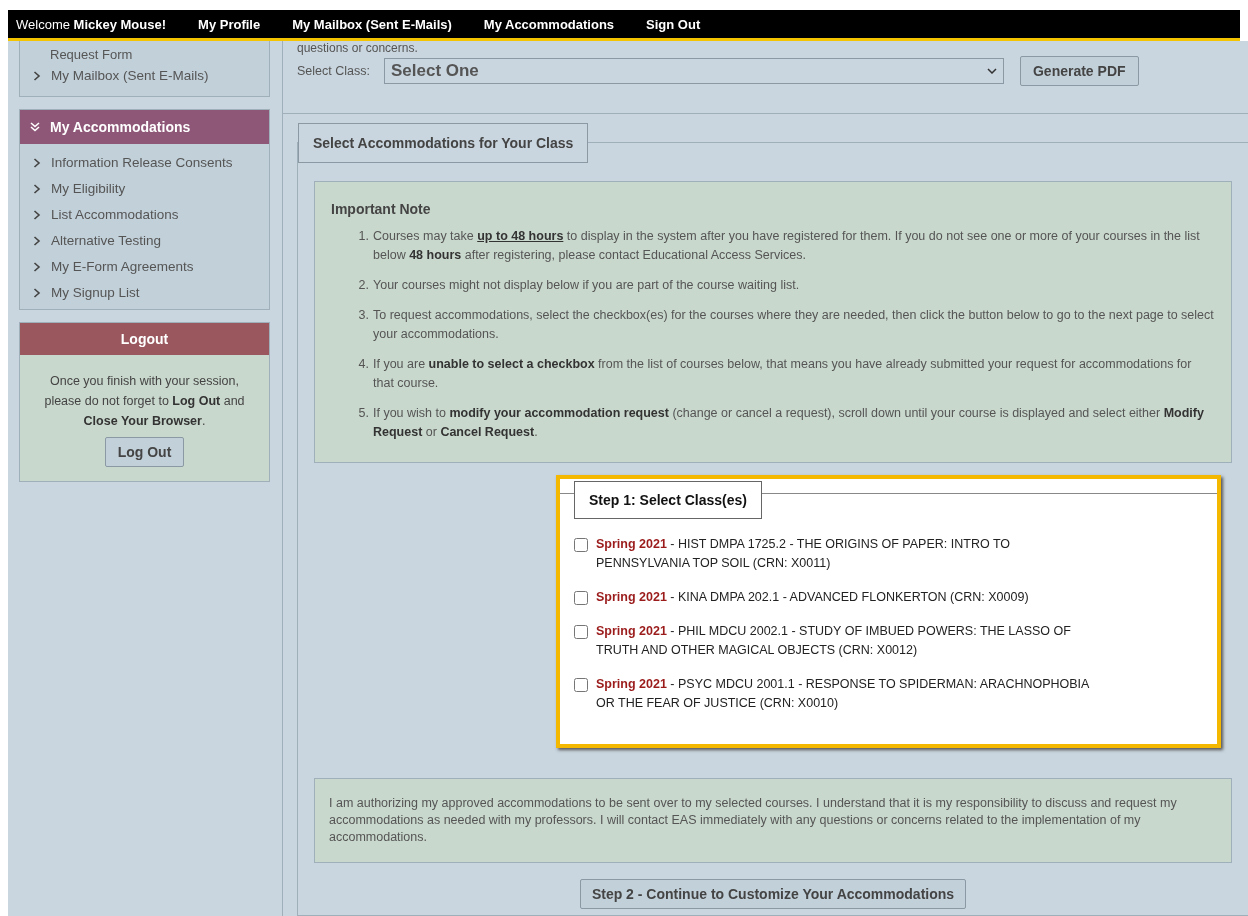  What do you see at coordinates (144, 52) in the screenshot?
I see `sidebar-item: Request Form` at bounding box center [144, 52].